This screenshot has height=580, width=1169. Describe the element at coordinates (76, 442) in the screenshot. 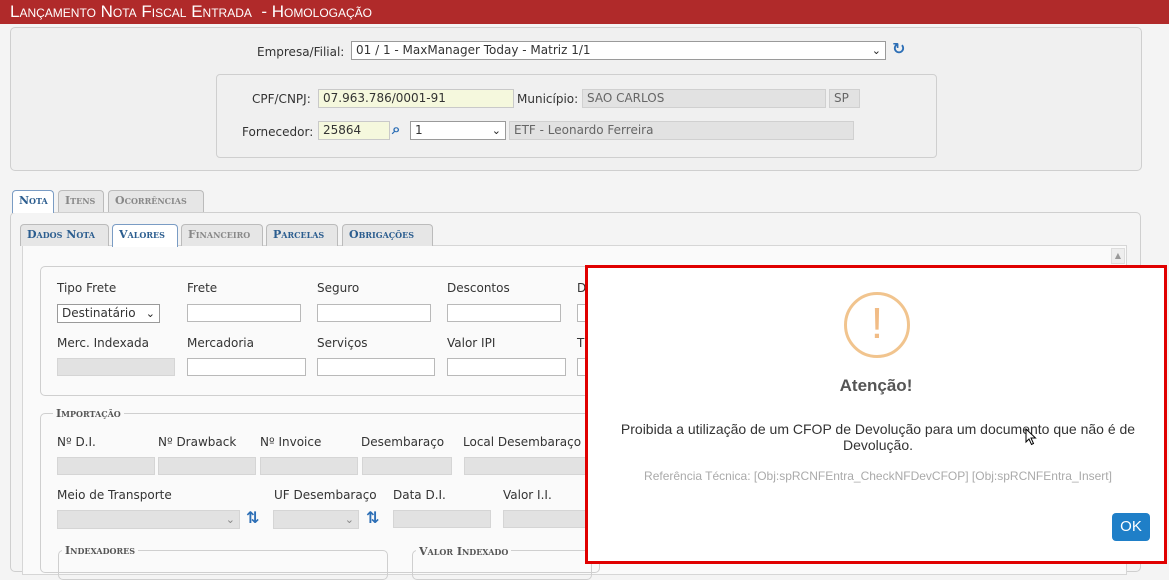

I see `di-label: Nº D.I.` at that location.